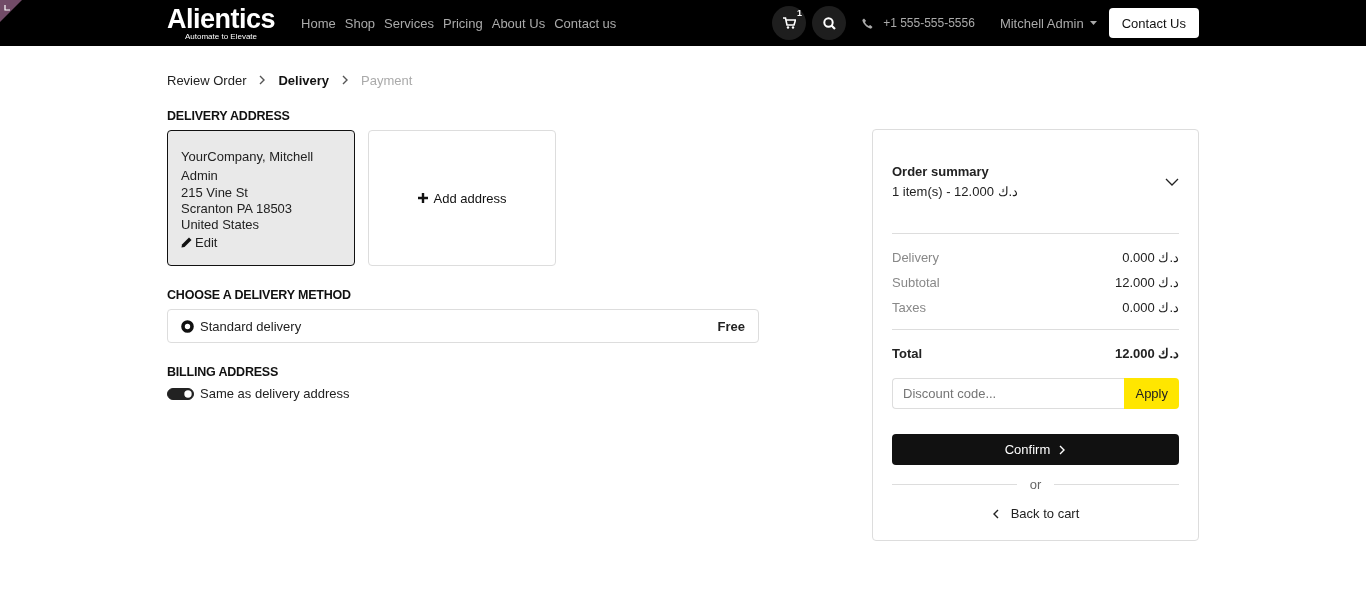  Describe the element at coordinates (1035, 513) in the screenshot. I see `back-to-cart-link: Back to cart` at that location.